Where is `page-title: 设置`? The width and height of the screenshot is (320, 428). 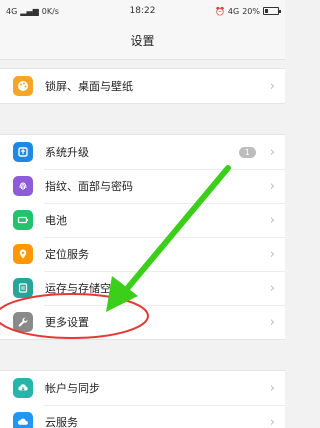
page-title: 设置 is located at coordinates (142, 41).